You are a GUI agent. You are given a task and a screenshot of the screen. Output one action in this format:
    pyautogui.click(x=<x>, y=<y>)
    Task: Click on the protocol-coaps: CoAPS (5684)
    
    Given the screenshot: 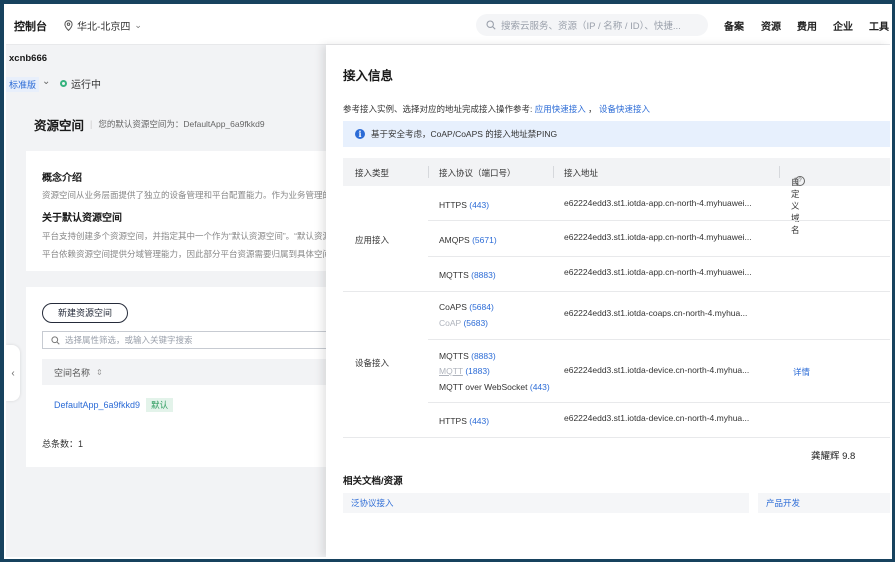 What is the action you would take?
    pyautogui.click(x=466, y=307)
    